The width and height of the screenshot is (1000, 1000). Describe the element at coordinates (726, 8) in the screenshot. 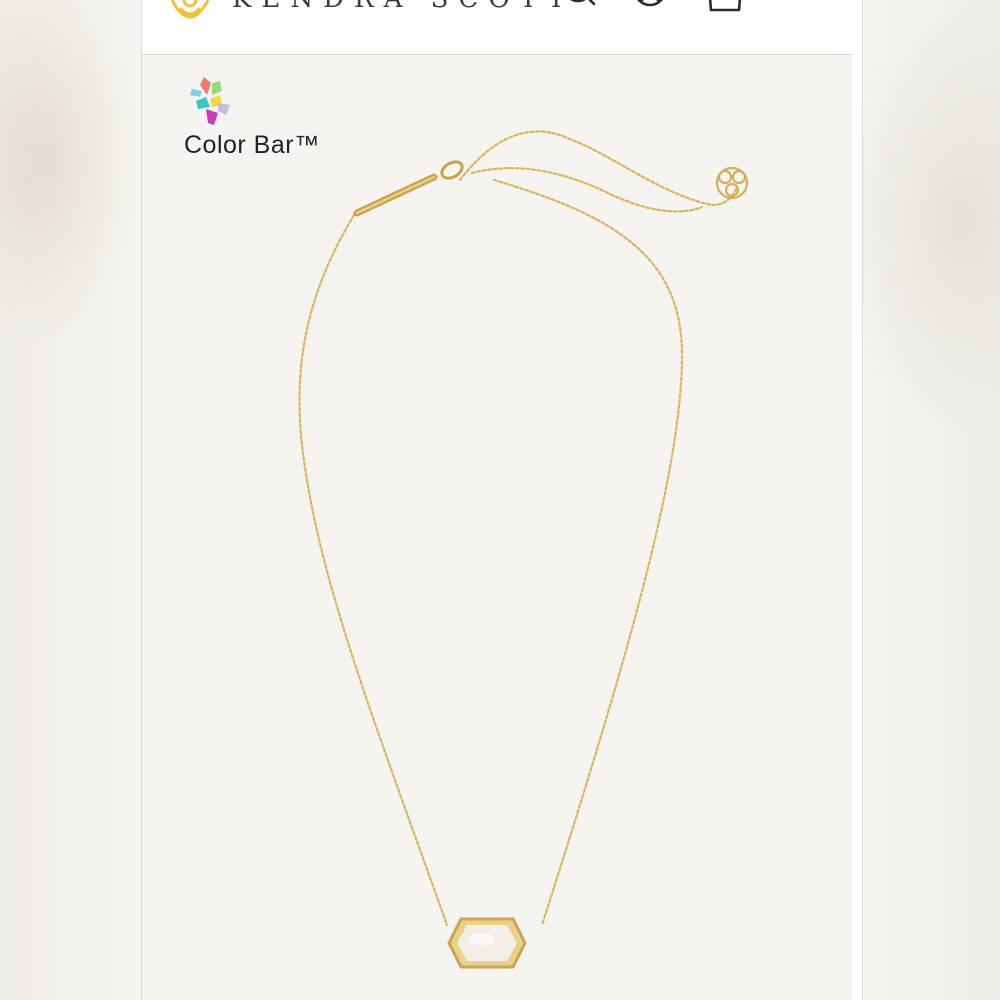

I see `cart-icon` at that location.